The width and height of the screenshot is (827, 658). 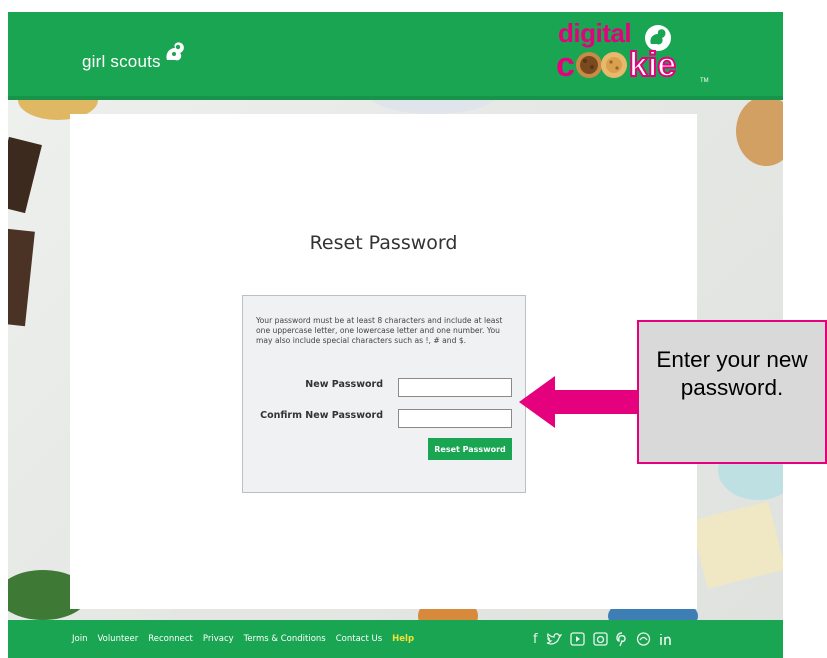 What do you see at coordinates (732, 373) in the screenshot?
I see `instruction-callout-text: Enter your new password.` at bounding box center [732, 373].